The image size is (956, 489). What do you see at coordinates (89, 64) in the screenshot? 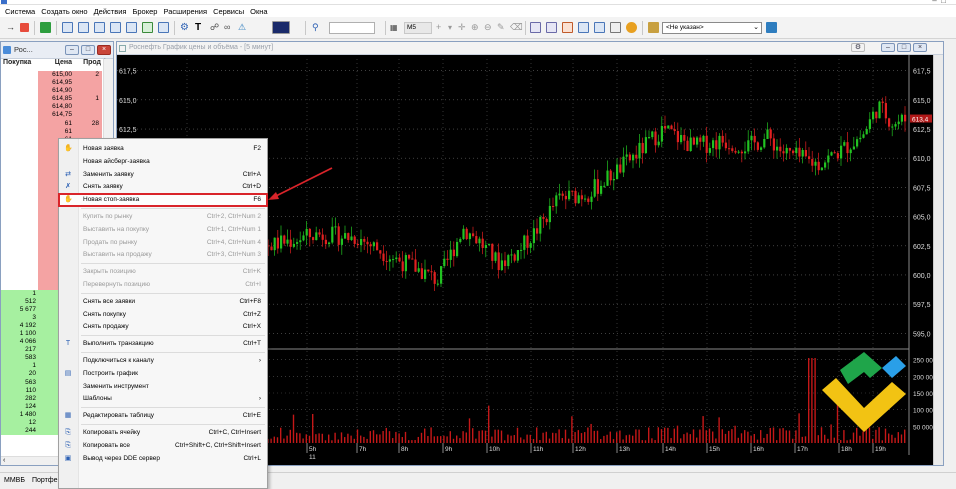
I see `col-sell: Прод` at bounding box center [89, 64].